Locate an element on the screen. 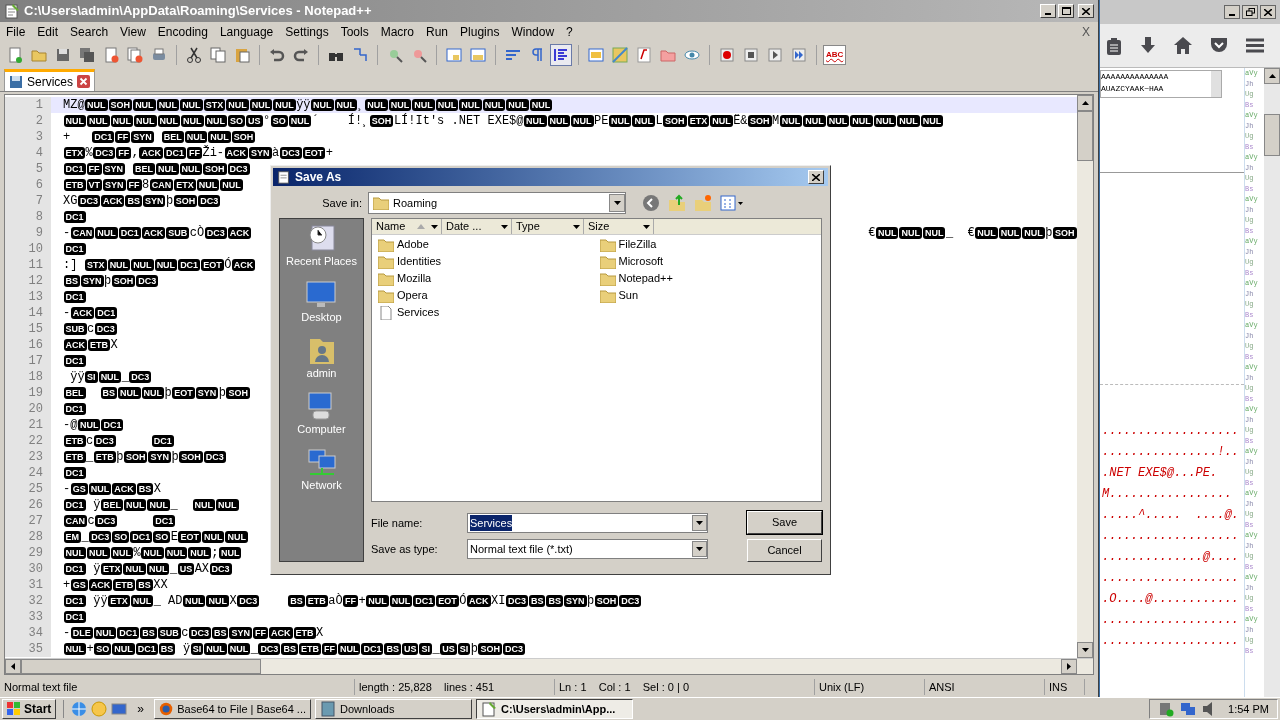 Image resolution: width=1280 pixels, height=720 pixels. folder-entry: Opera is located at coordinates (412, 295).